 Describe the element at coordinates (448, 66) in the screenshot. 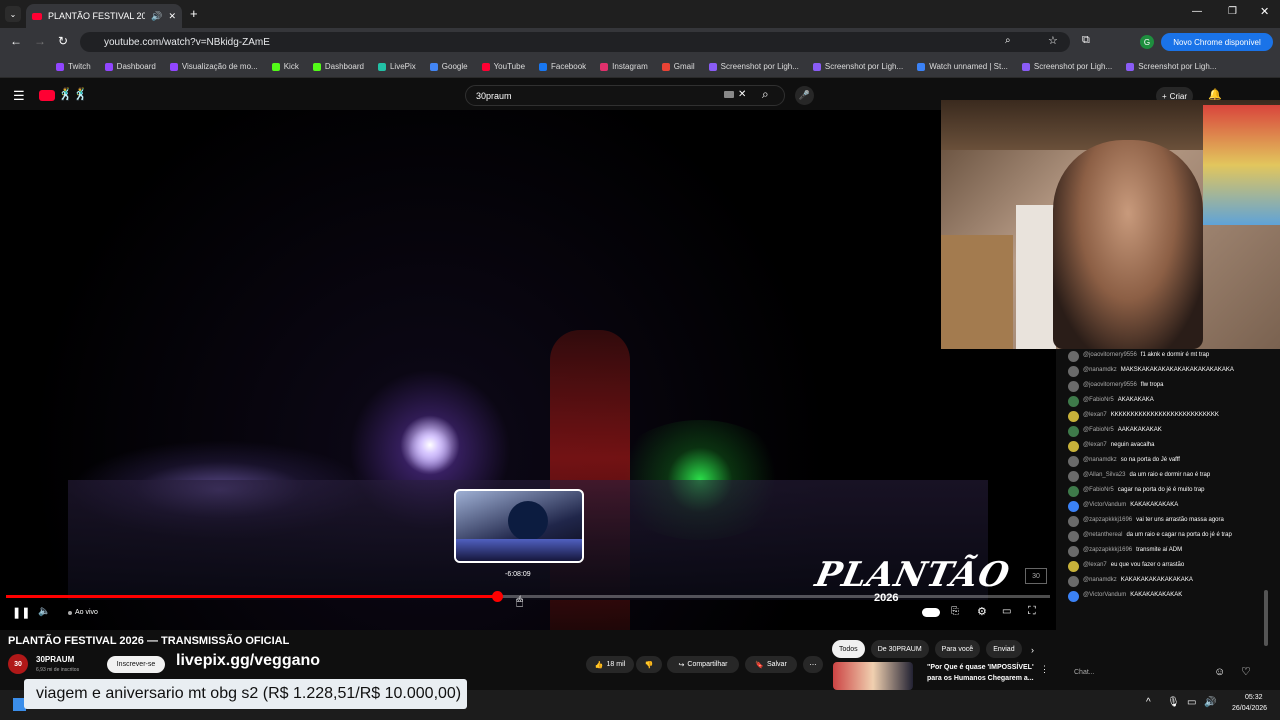

I see `bookmark-item: Google` at that location.